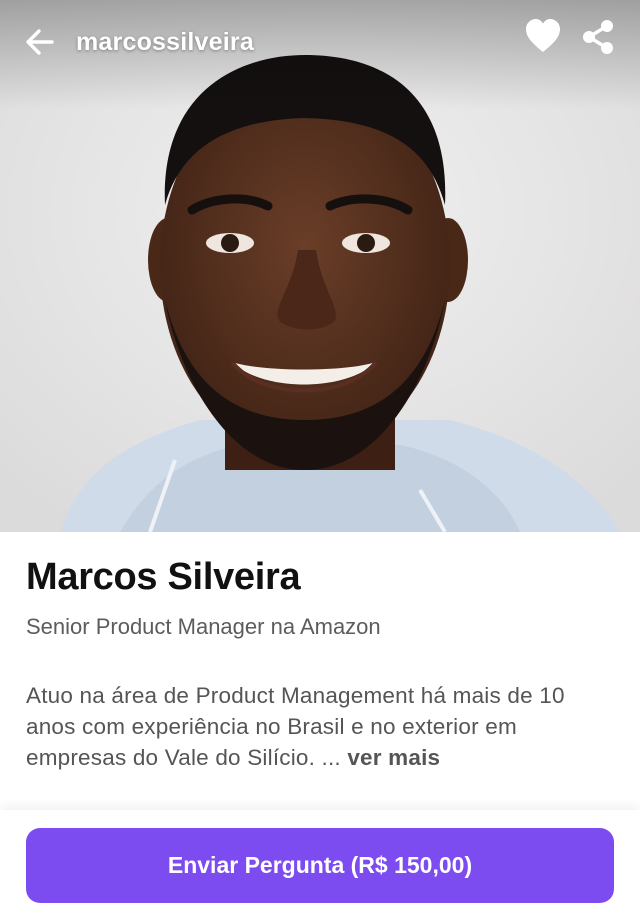  Describe the element at coordinates (165, 42) in the screenshot. I see `profile-username: marcossilveira` at that location.